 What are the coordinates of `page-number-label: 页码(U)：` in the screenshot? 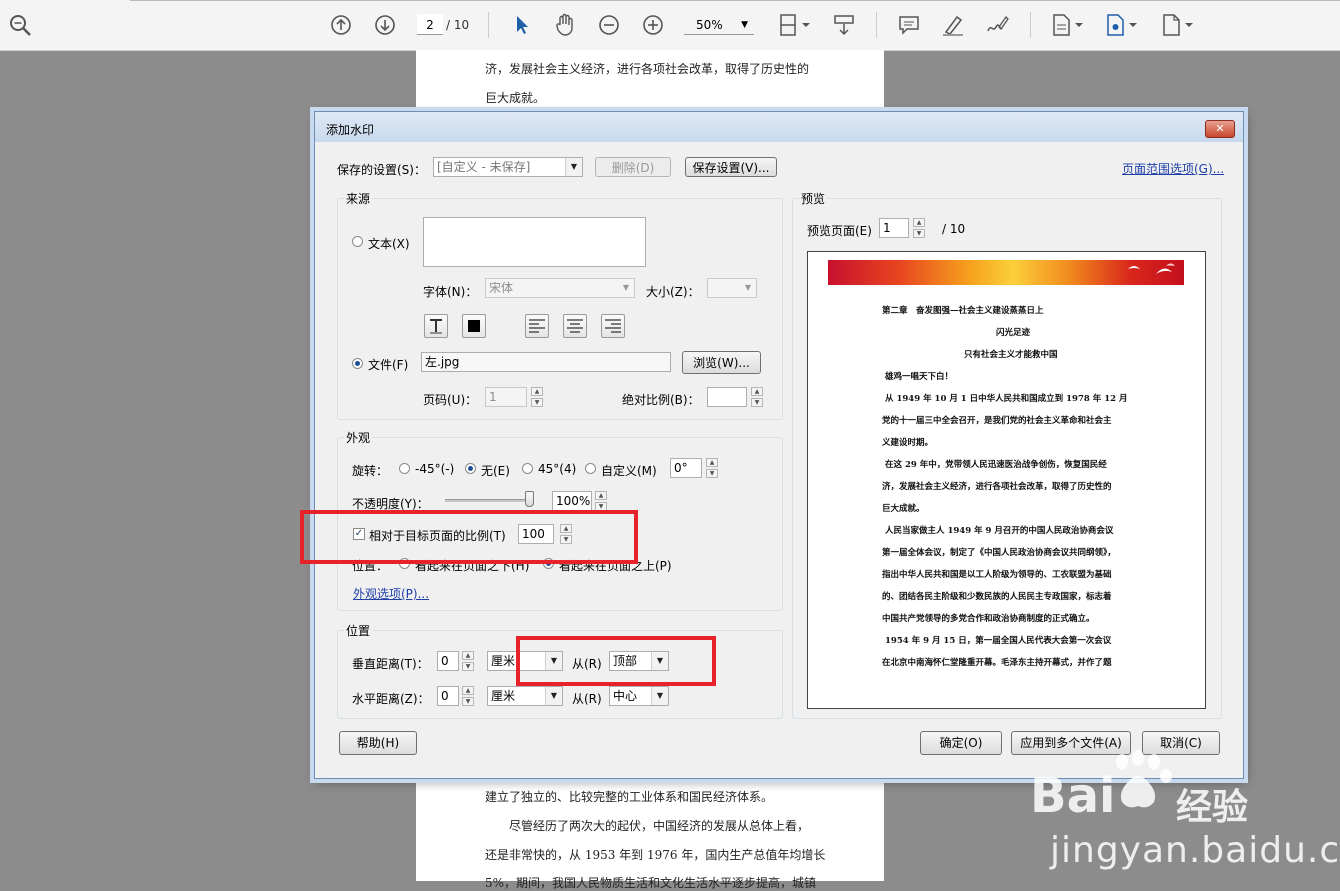 It's located at (450, 400).